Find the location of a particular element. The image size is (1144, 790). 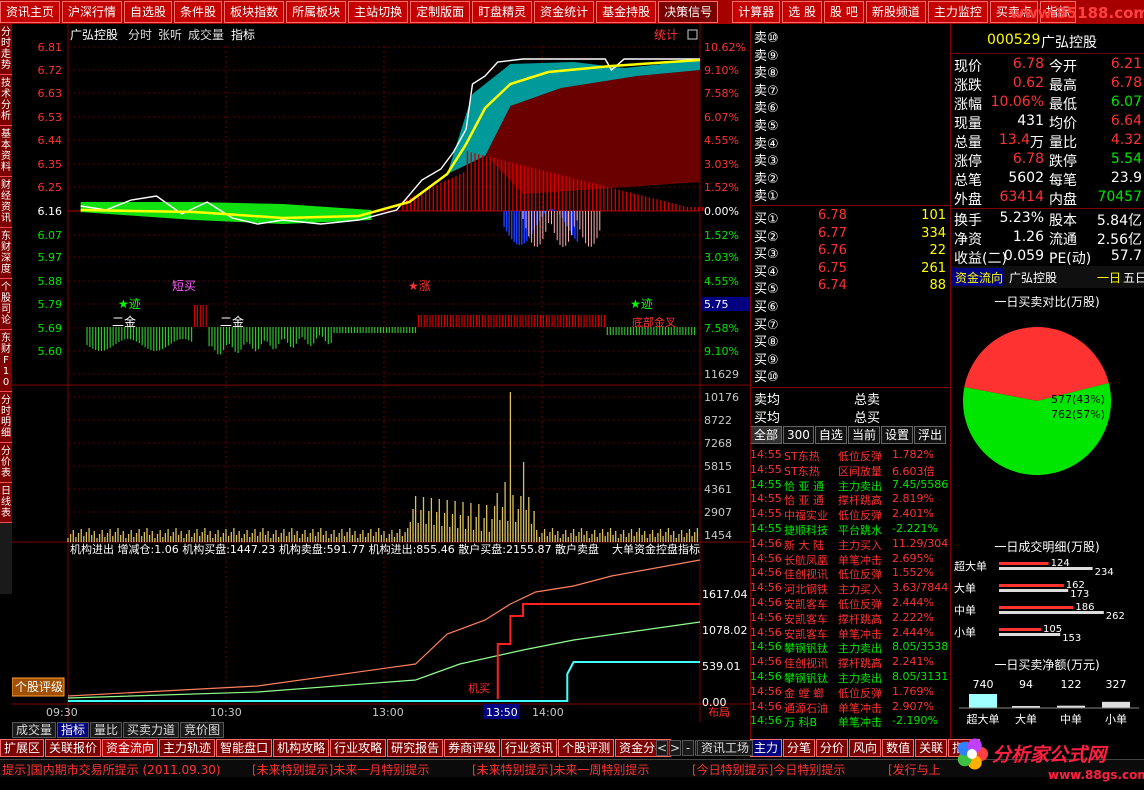

top-nav-item: 新股频道 is located at coordinates (895, 12).